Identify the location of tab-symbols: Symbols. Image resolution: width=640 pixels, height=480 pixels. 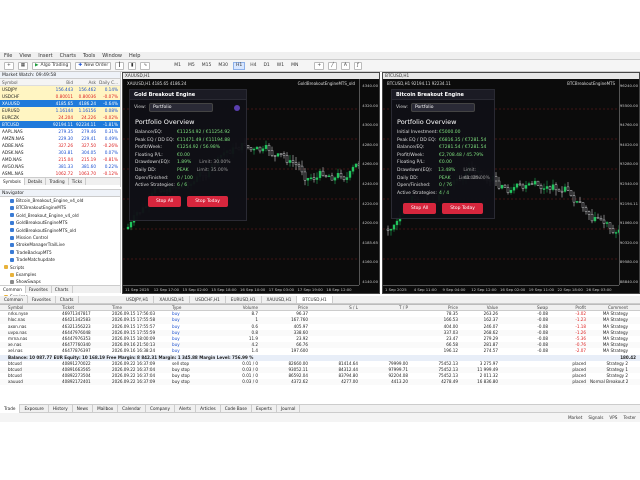
(12, 181).